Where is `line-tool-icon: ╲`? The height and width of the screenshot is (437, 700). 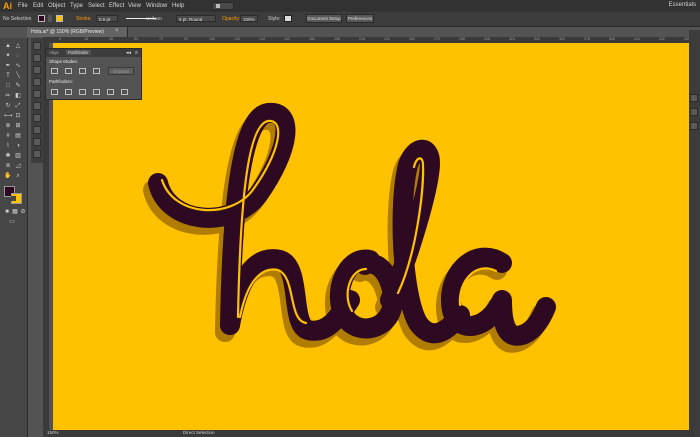
line-tool-icon: ╲ is located at coordinates (18, 76).